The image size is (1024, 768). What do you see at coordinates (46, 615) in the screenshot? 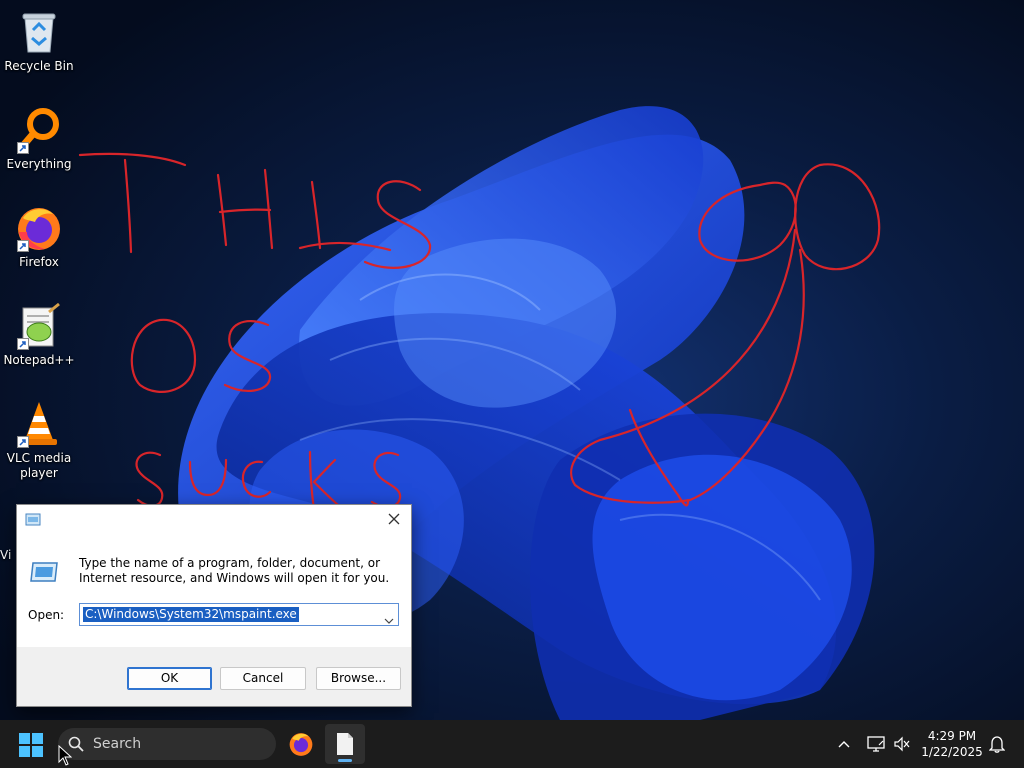
I see `open-label: Open:` at bounding box center [46, 615].